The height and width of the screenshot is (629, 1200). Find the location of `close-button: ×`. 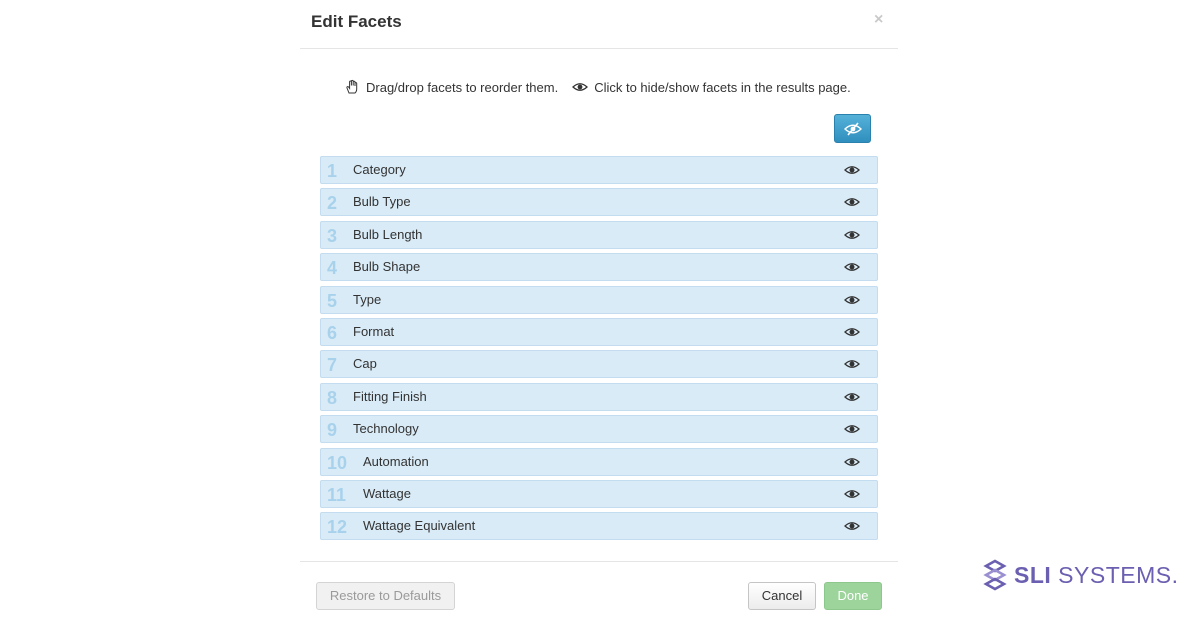

close-button: × is located at coordinates (878, 20).